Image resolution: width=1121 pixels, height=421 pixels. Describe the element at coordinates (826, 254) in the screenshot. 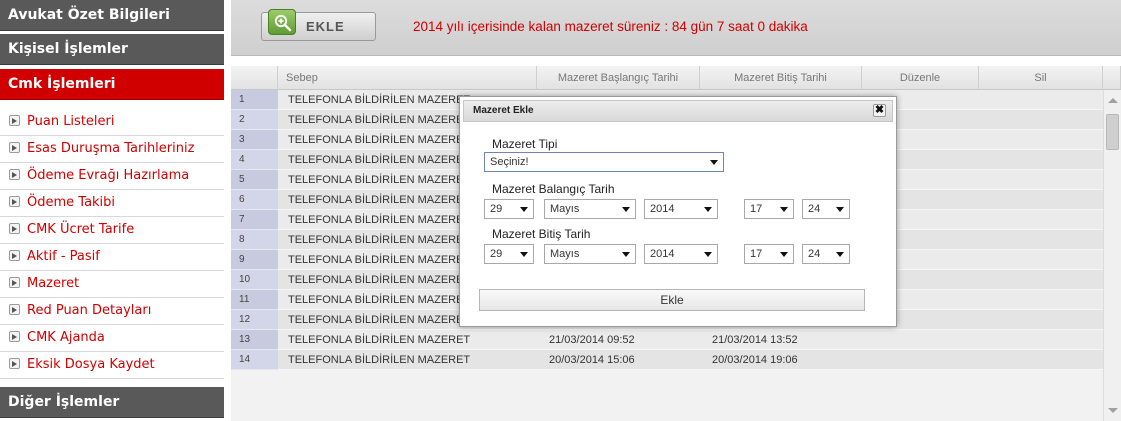

I see `end-minute-select: 24` at that location.